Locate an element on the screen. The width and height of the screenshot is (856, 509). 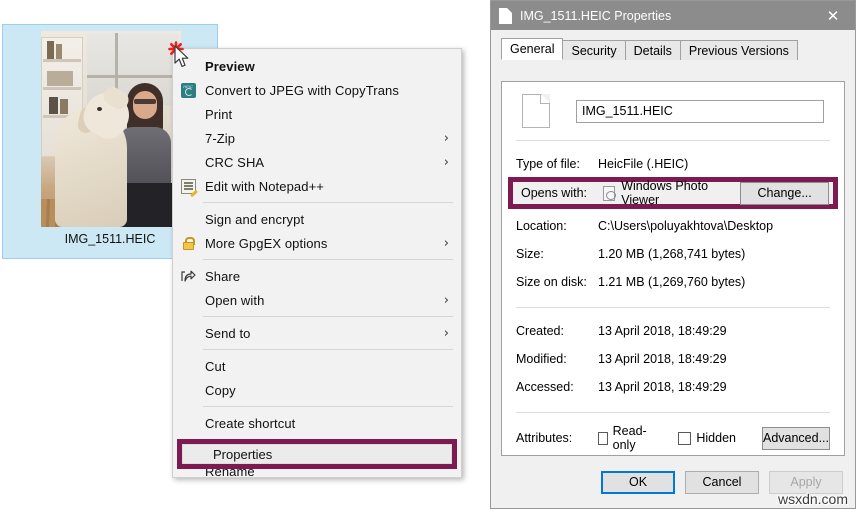
row-size: Size: 1.20 MB (1,268,741 bytes) is located at coordinates (673, 254).